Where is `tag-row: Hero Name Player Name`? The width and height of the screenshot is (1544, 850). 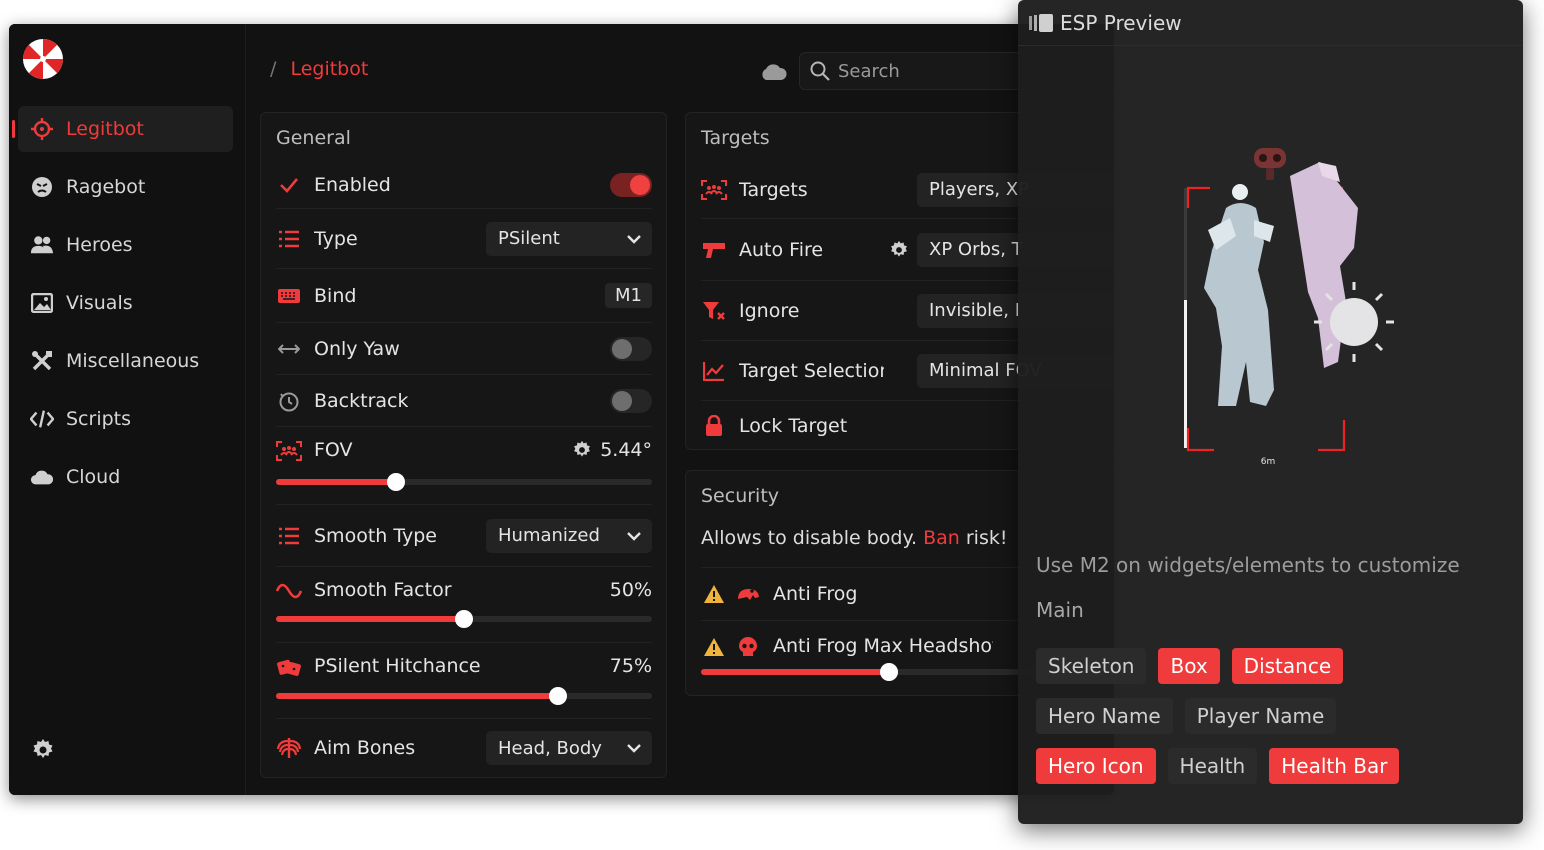 tag-row: Hero Name Player Name is located at coordinates (1271, 716).